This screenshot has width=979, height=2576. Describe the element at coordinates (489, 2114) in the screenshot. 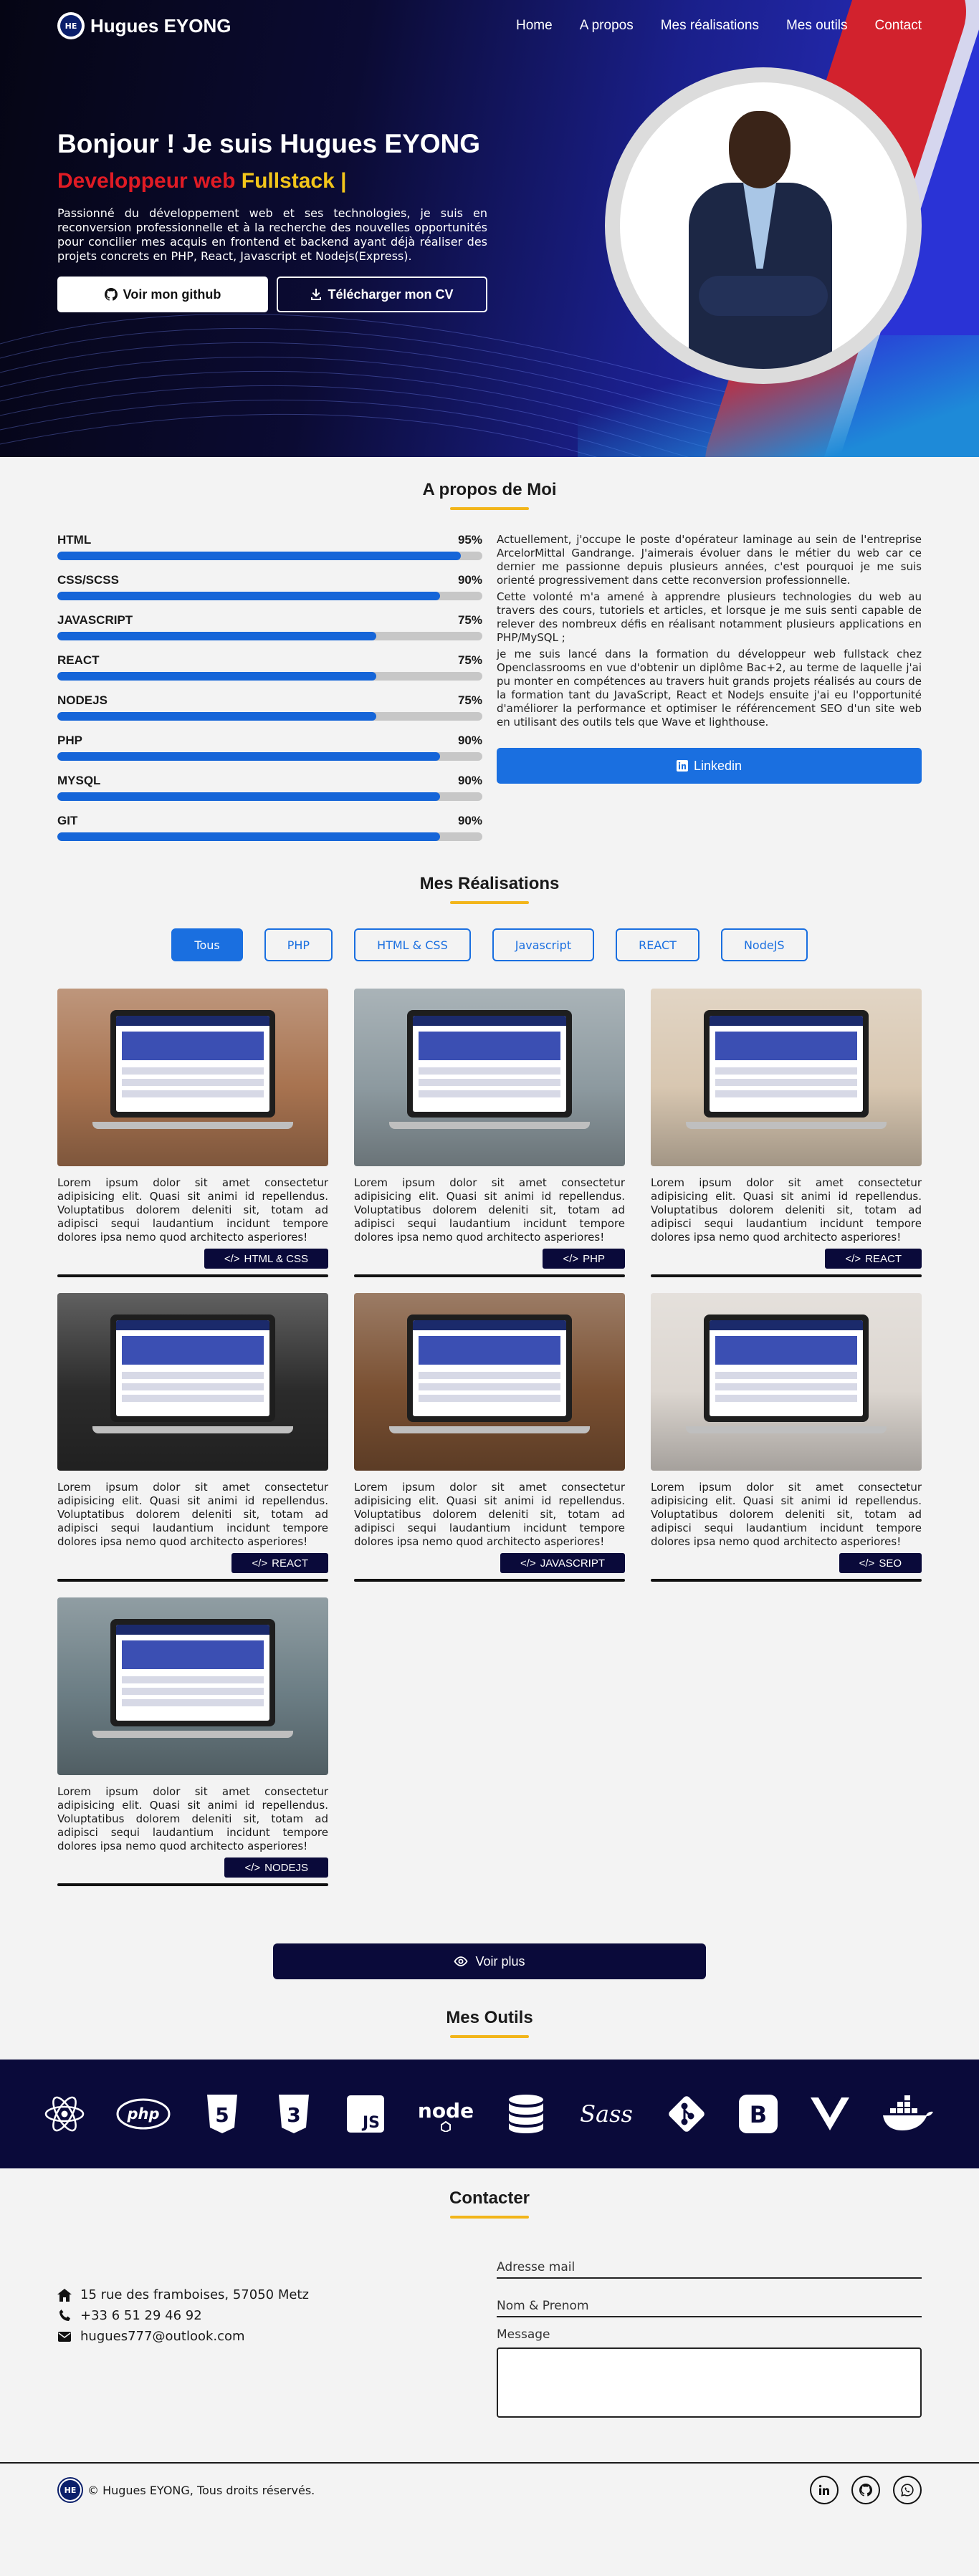

I see `tools-band: php 5 3 JS node Sass B` at that location.